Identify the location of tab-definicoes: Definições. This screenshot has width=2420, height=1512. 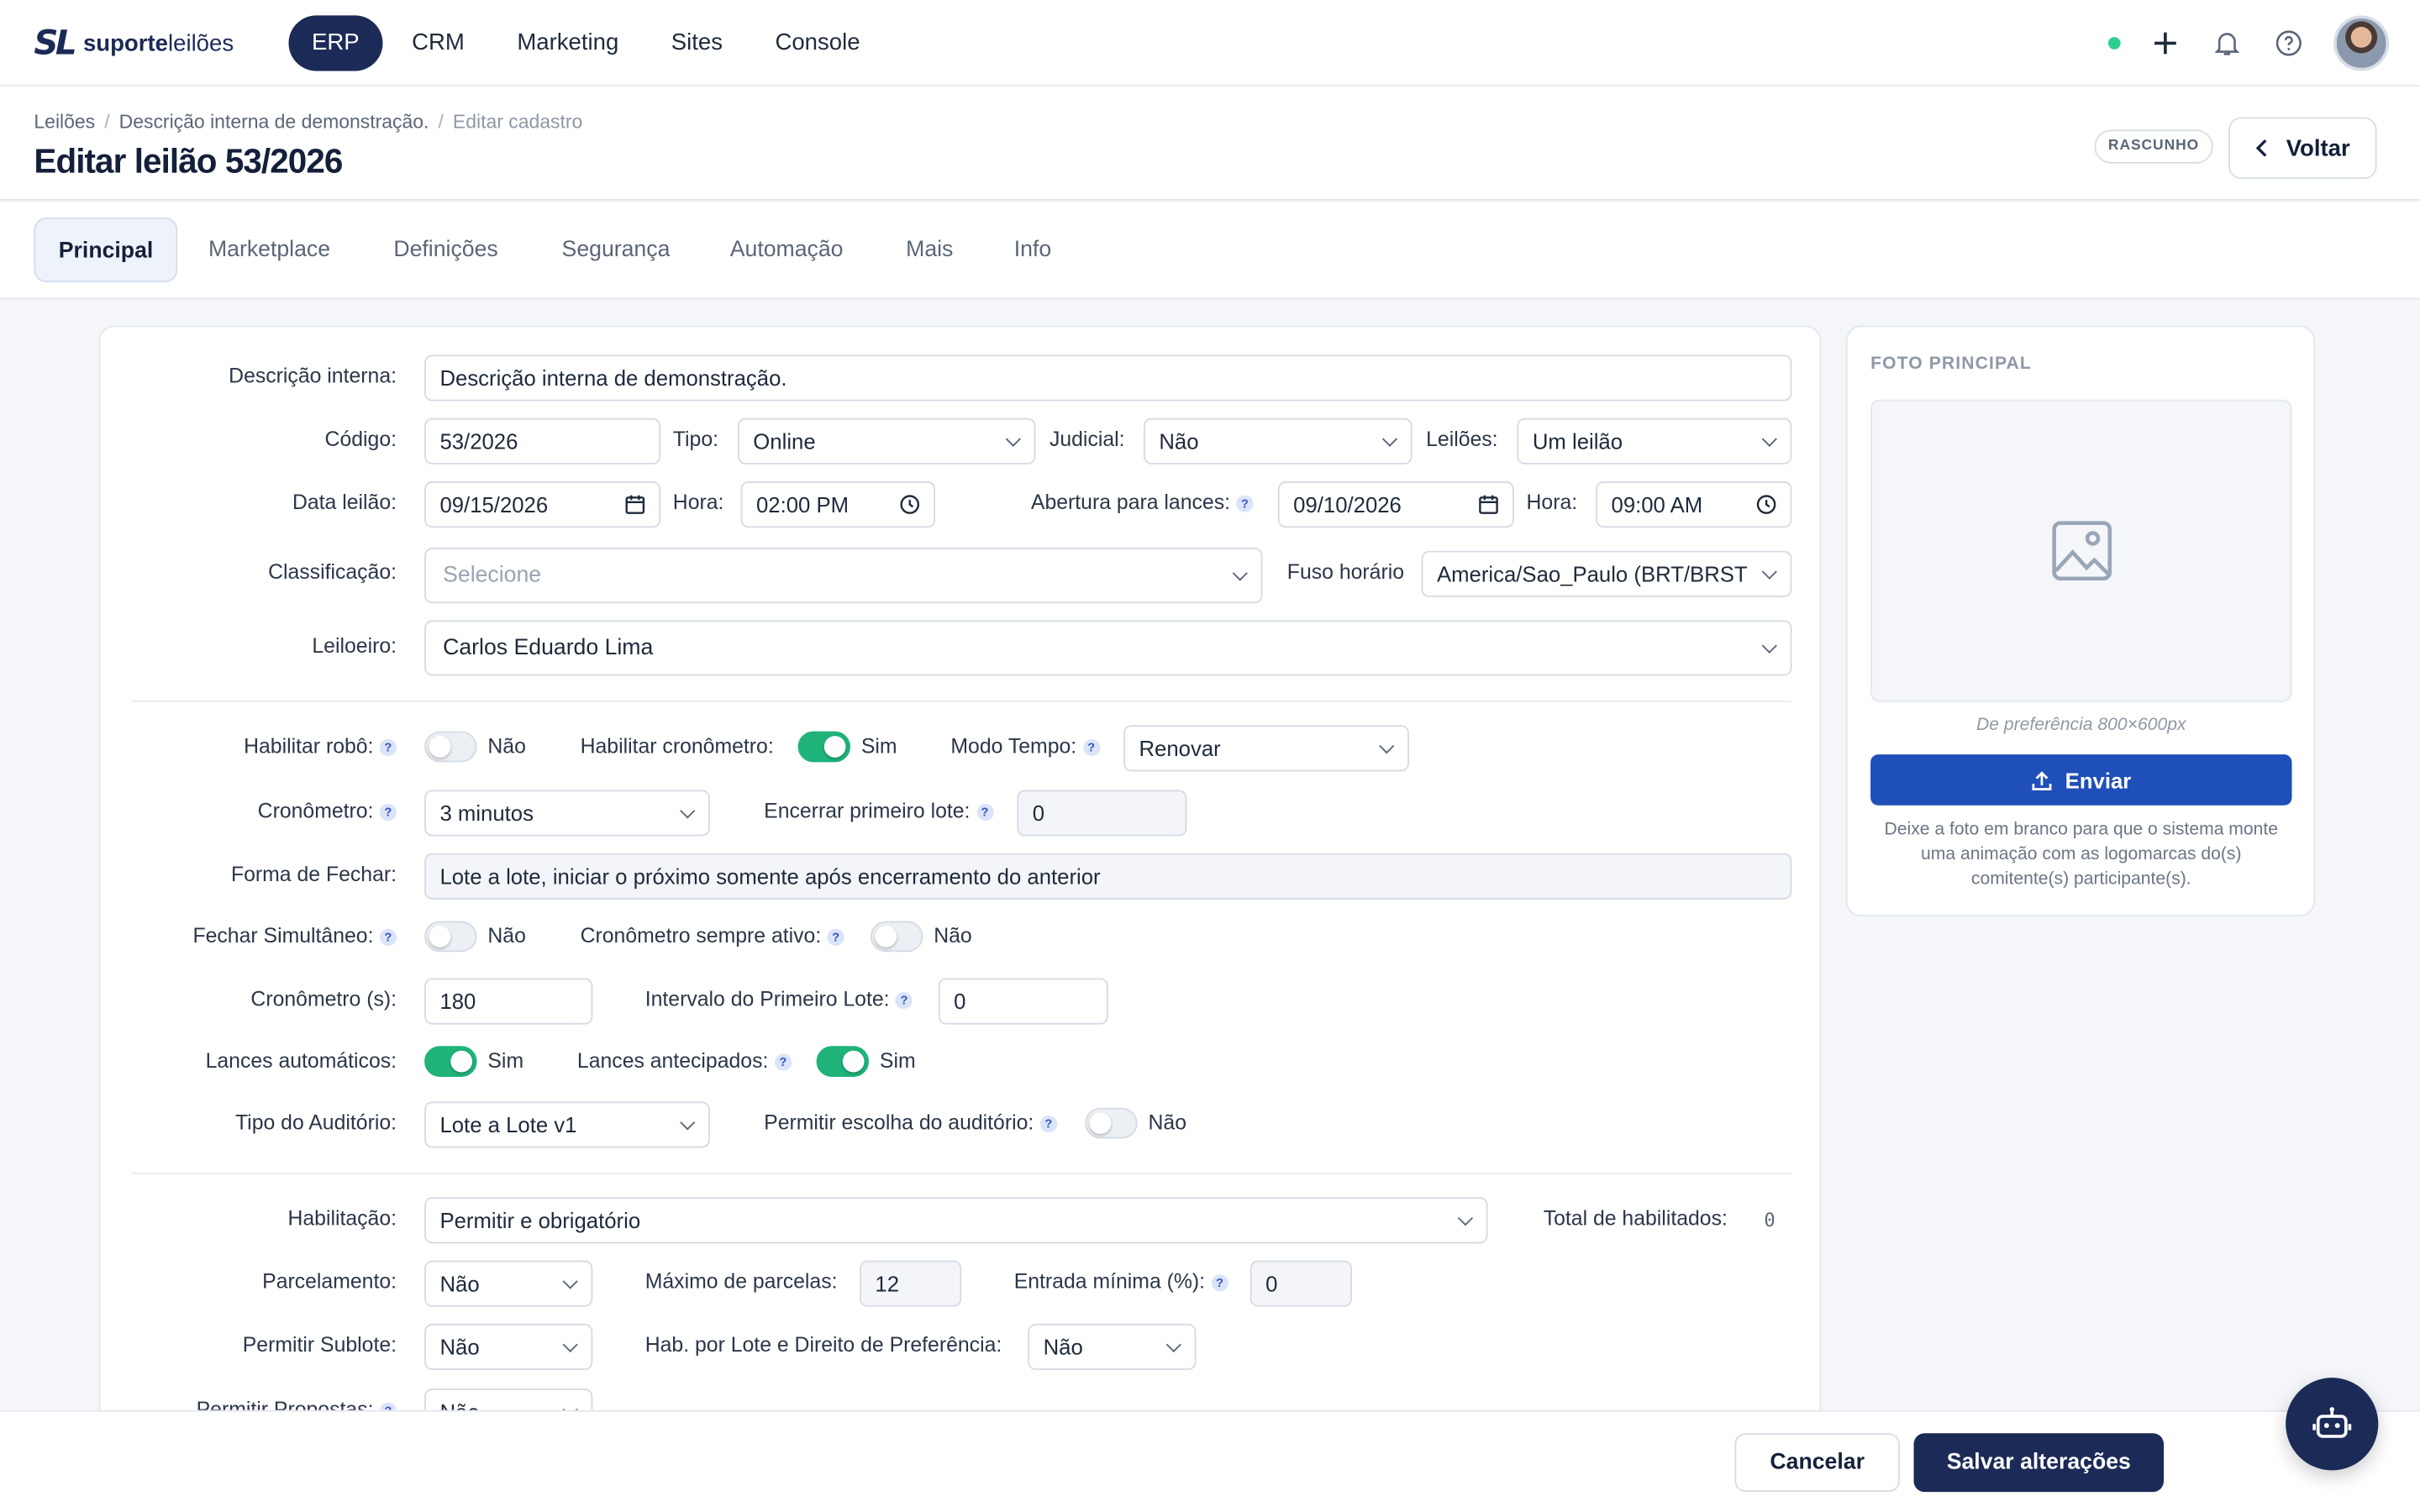
(445, 250).